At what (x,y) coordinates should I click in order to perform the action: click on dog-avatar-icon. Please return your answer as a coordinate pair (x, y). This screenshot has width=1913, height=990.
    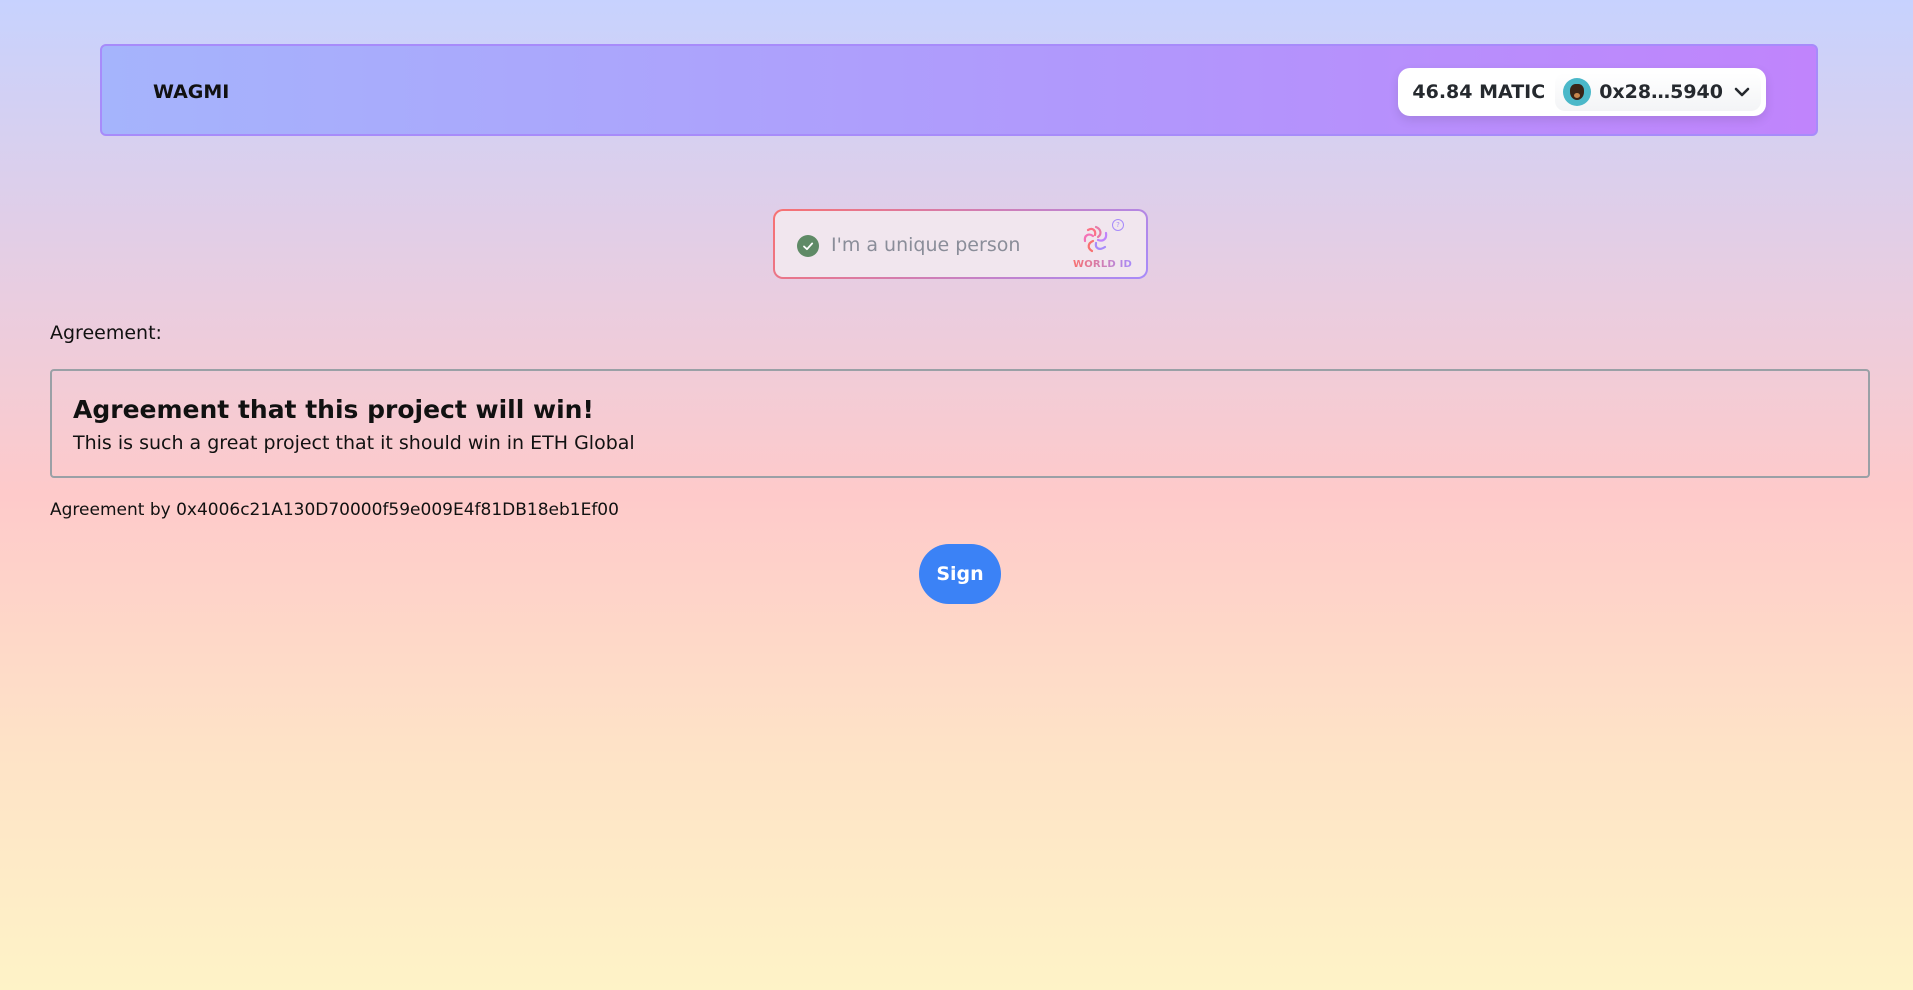
    Looking at the image, I should click on (1577, 92).